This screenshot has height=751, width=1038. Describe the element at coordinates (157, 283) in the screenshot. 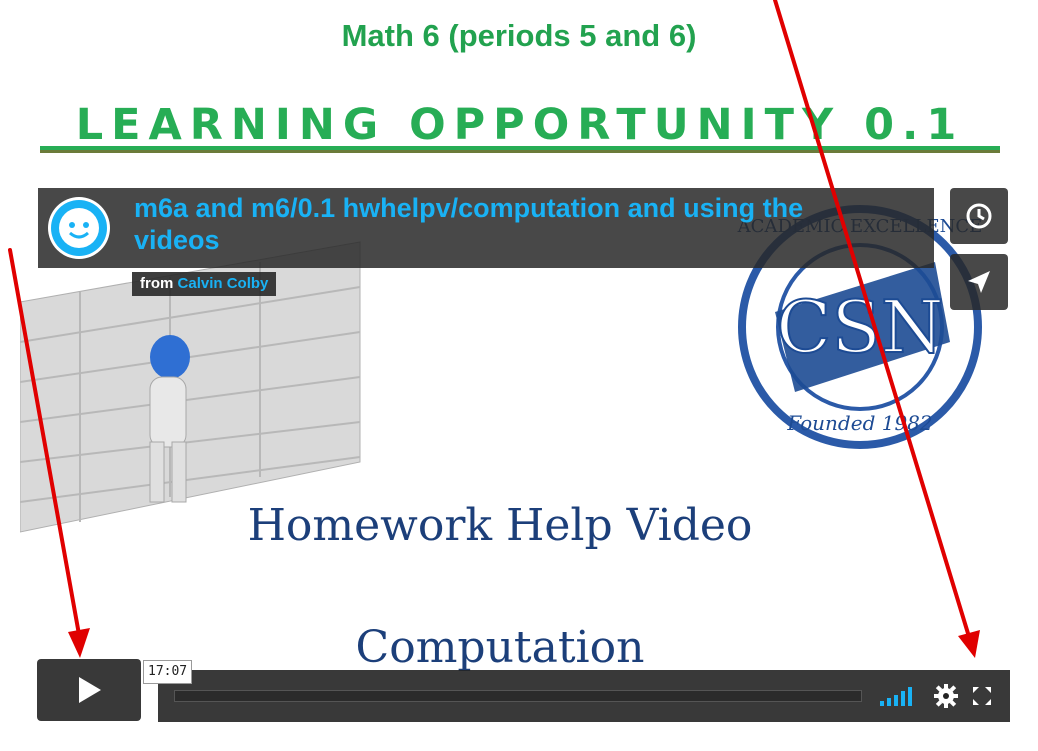

I see `byline-prefix: from` at that location.